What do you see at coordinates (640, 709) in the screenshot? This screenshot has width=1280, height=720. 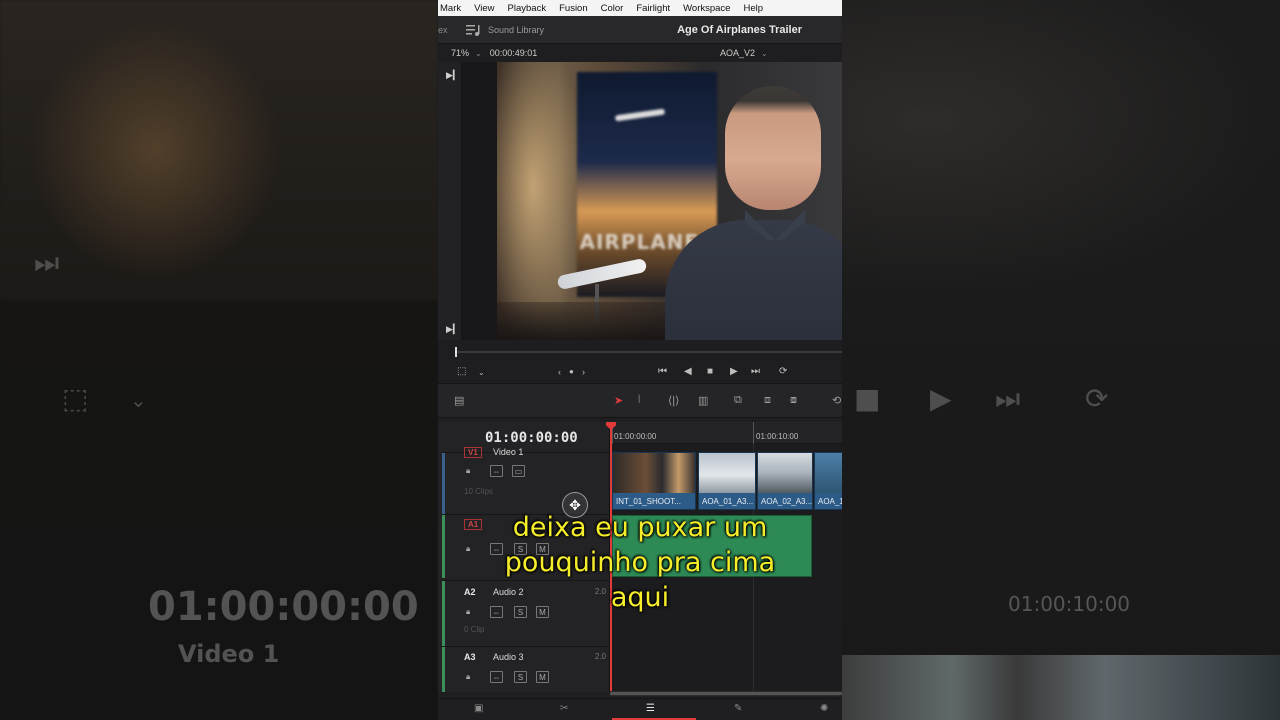 I see `page-navigation: ▣ ✂ ☰ ✎ ✺` at bounding box center [640, 709].